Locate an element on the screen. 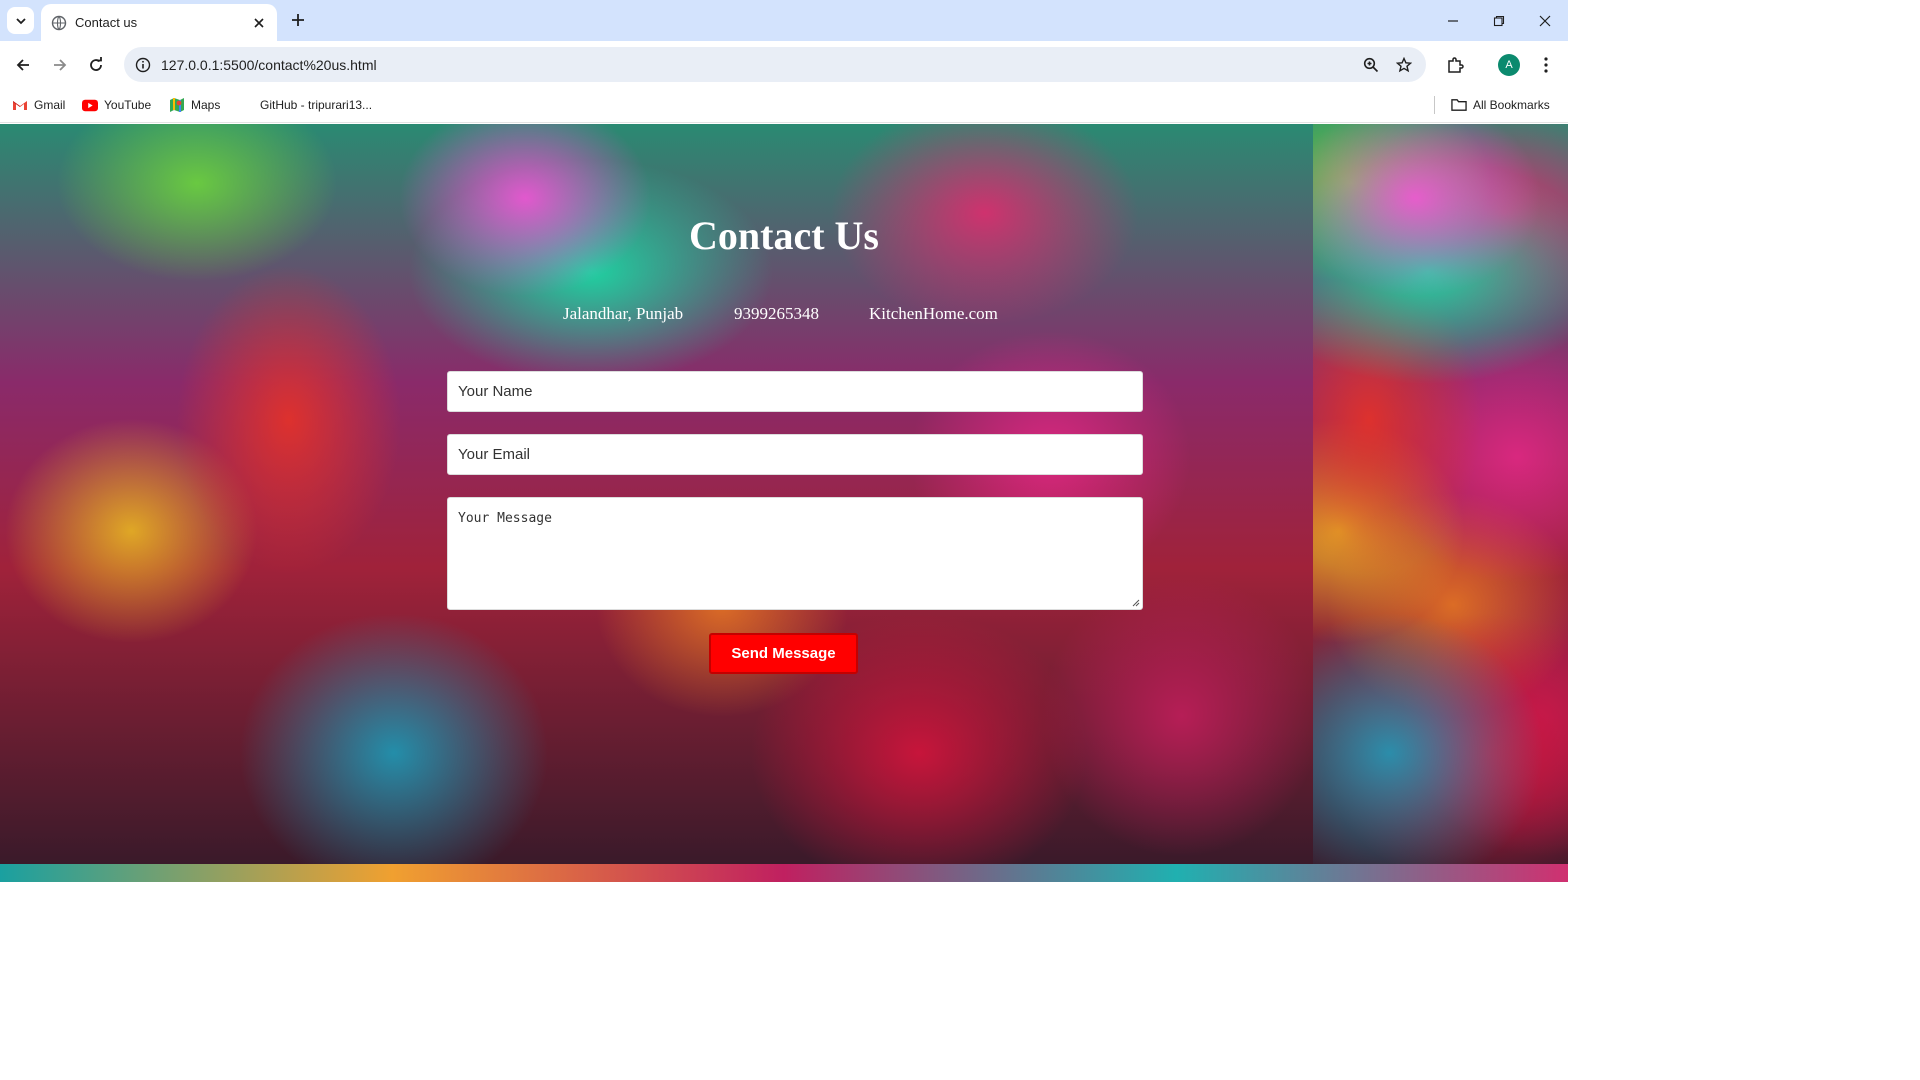  tab-search-button is located at coordinates (20, 20).